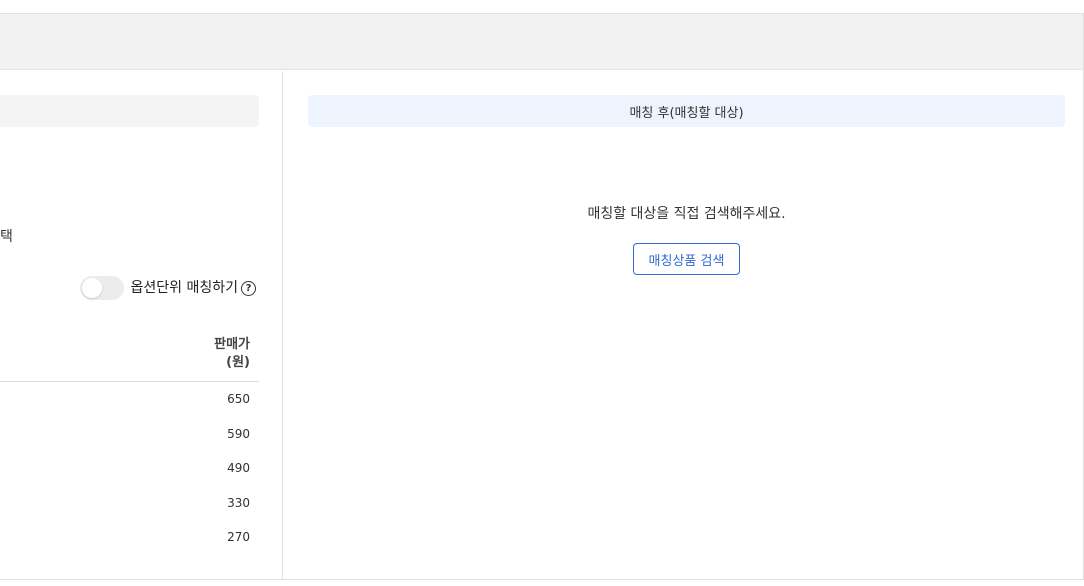 This screenshot has width=1084, height=586. I want to click on price-cell: 490, so click(238, 468).